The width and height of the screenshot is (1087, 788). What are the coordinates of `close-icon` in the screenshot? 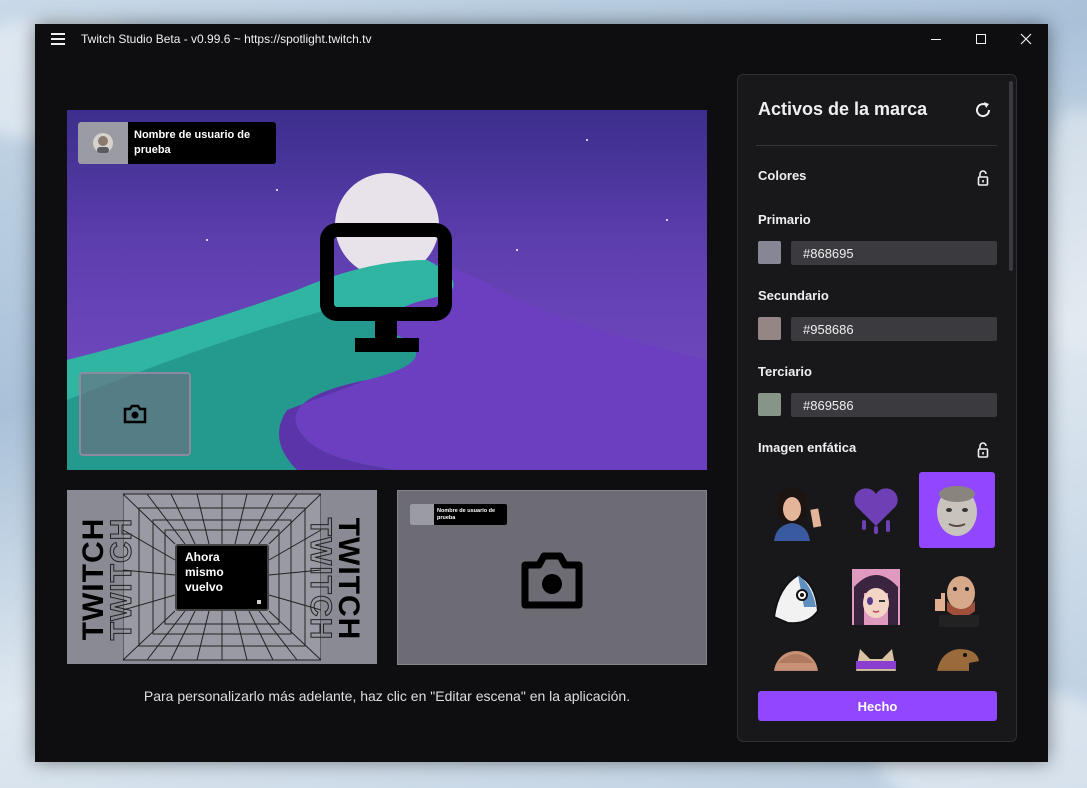 It's located at (1025, 39).